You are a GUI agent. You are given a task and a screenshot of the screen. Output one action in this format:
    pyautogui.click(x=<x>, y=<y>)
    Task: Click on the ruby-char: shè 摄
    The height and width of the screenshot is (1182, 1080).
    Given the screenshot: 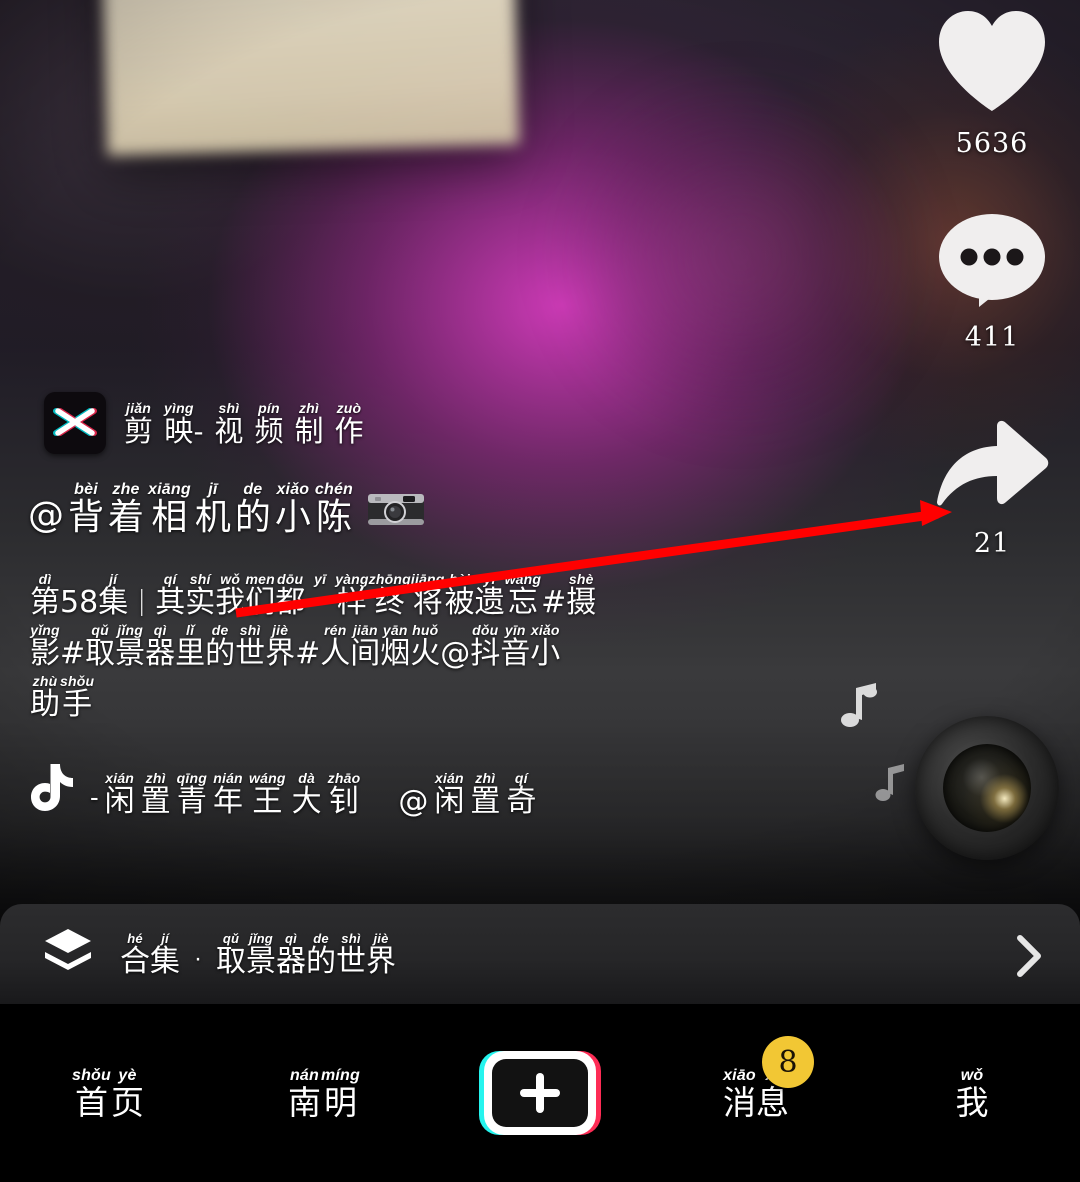 What is the action you would take?
    pyautogui.click(x=581, y=595)
    